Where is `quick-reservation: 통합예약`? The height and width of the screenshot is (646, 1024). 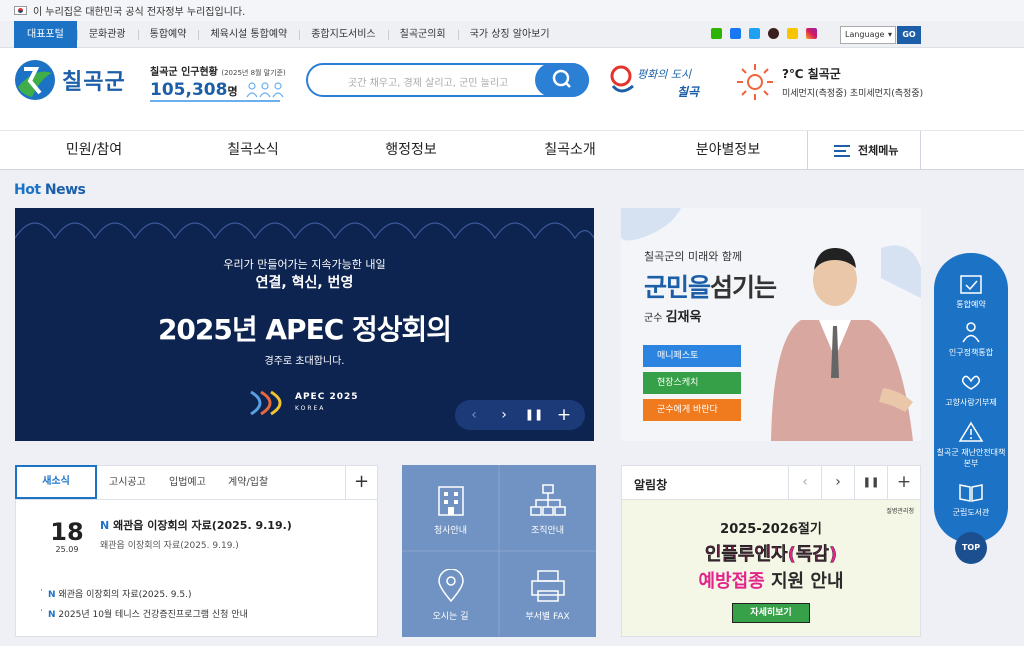 quick-reservation: 통합예약 is located at coordinates (971, 291).